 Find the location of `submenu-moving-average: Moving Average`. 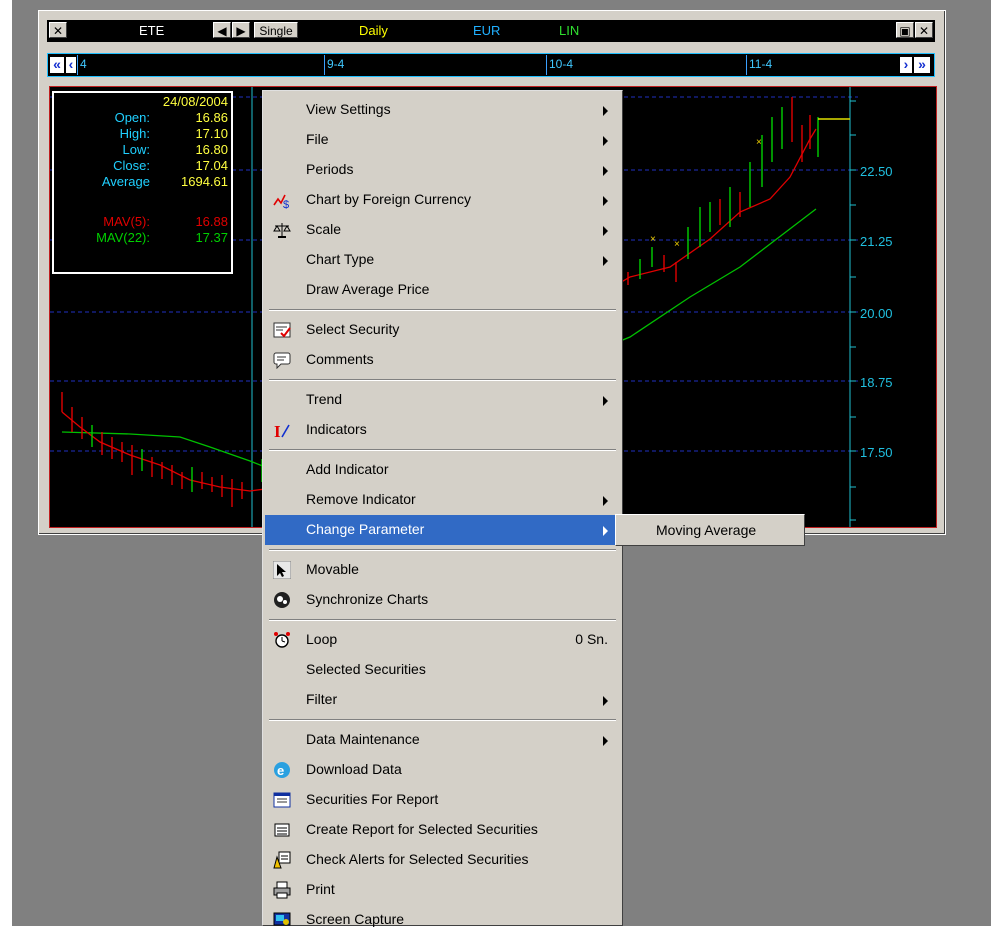

submenu-moving-average: Moving Average is located at coordinates (710, 530).